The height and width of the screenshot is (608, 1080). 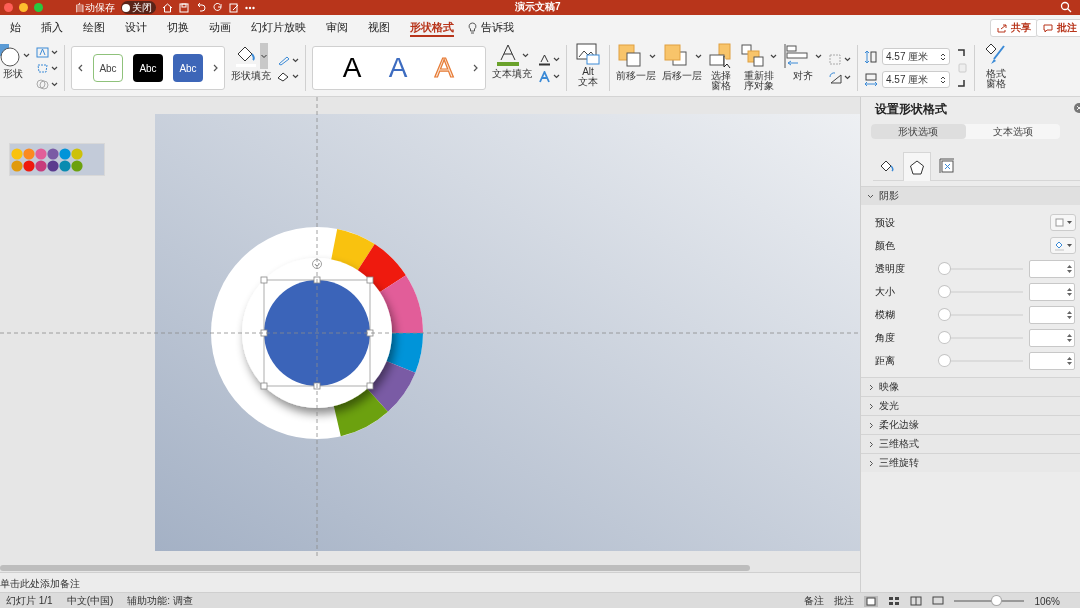 What do you see at coordinates (178, 27) in the screenshot?
I see `ribbon-tab: 切换` at bounding box center [178, 27].